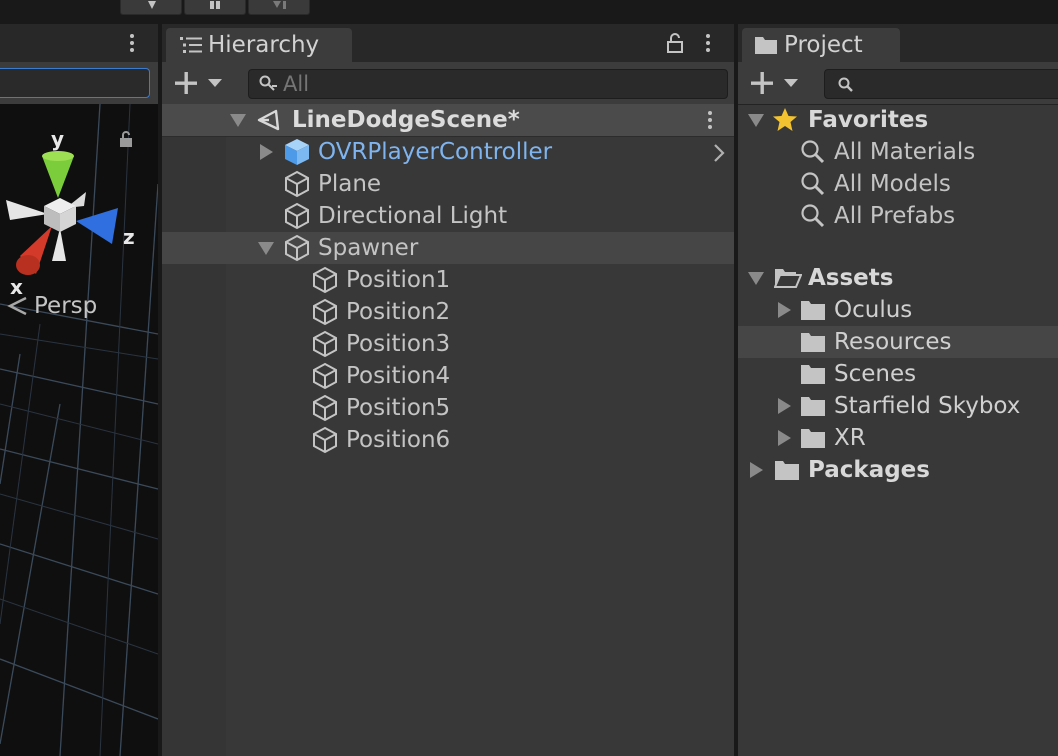  What do you see at coordinates (895, 216) in the screenshot?
I see `favorites-item-label: All Prefabs` at bounding box center [895, 216].